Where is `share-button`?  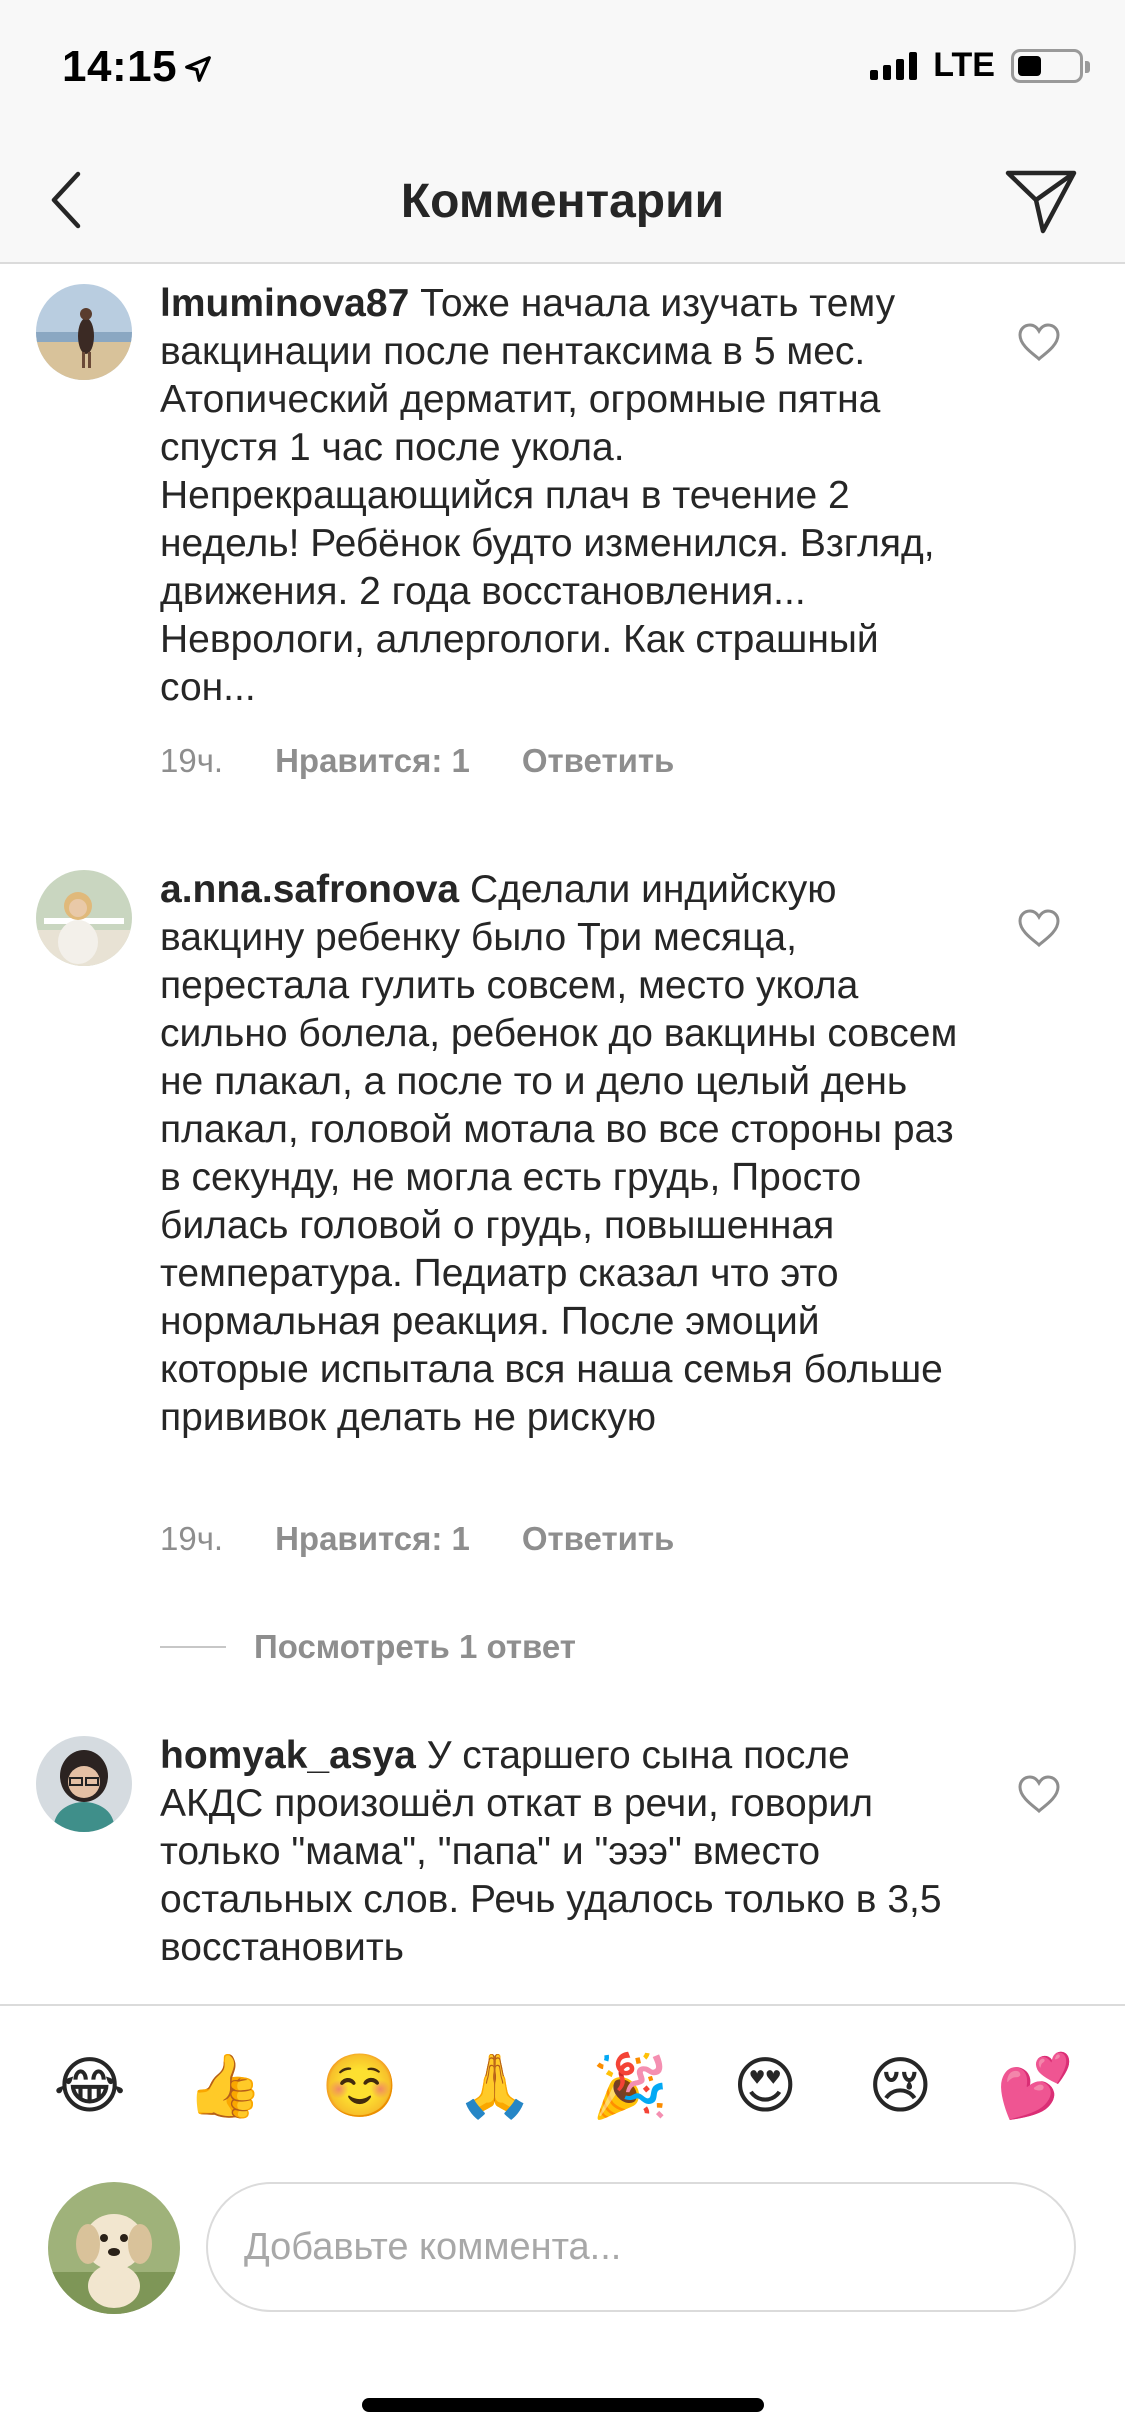 share-button is located at coordinates (1041, 202).